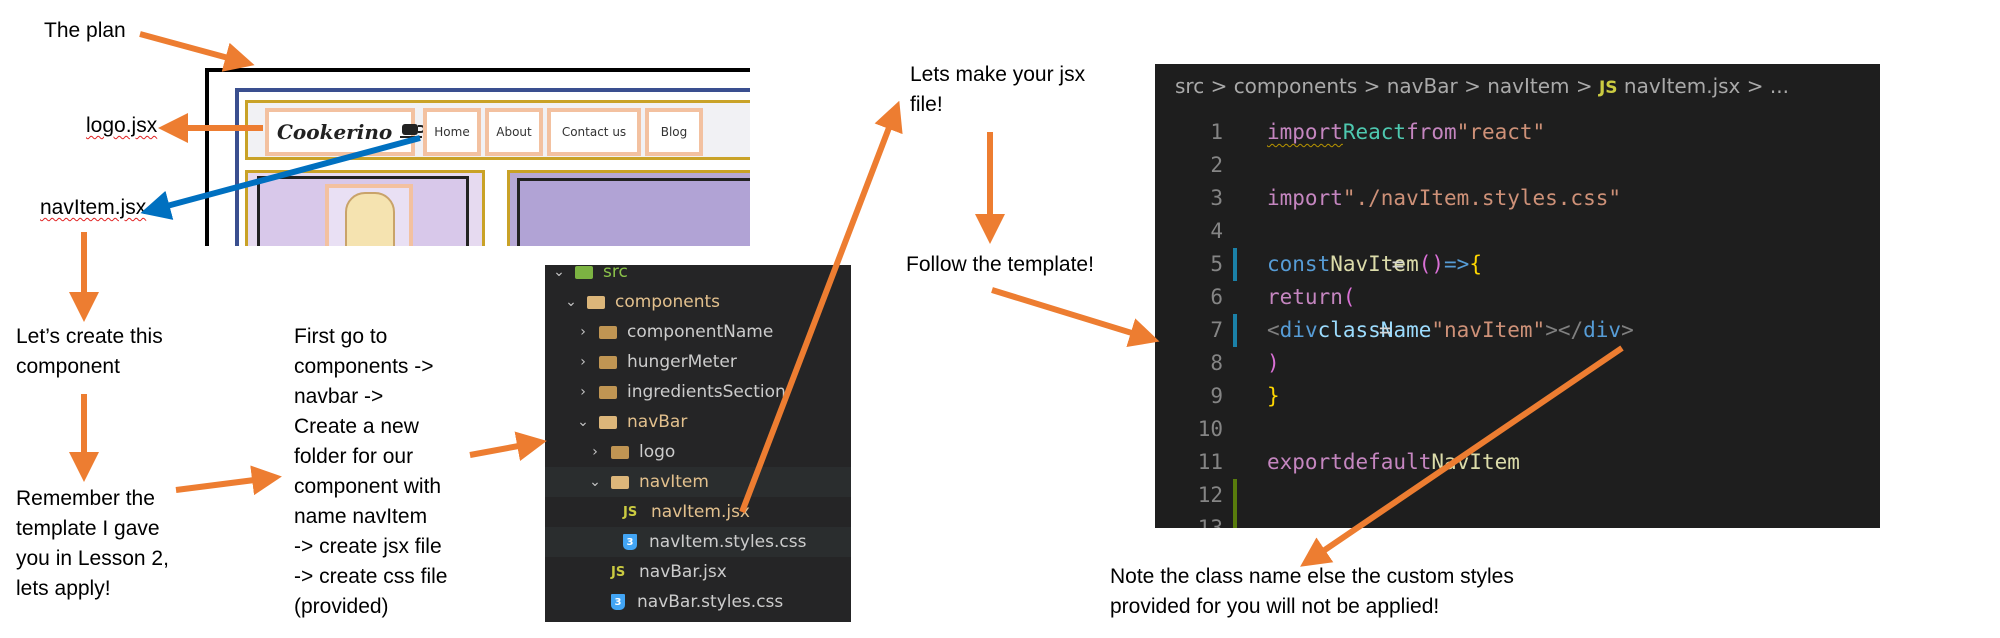 The height and width of the screenshot is (638, 2000). Describe the element at coordinates (508, 446) in the screenshot. I see `arrow-to-tree` at that location.